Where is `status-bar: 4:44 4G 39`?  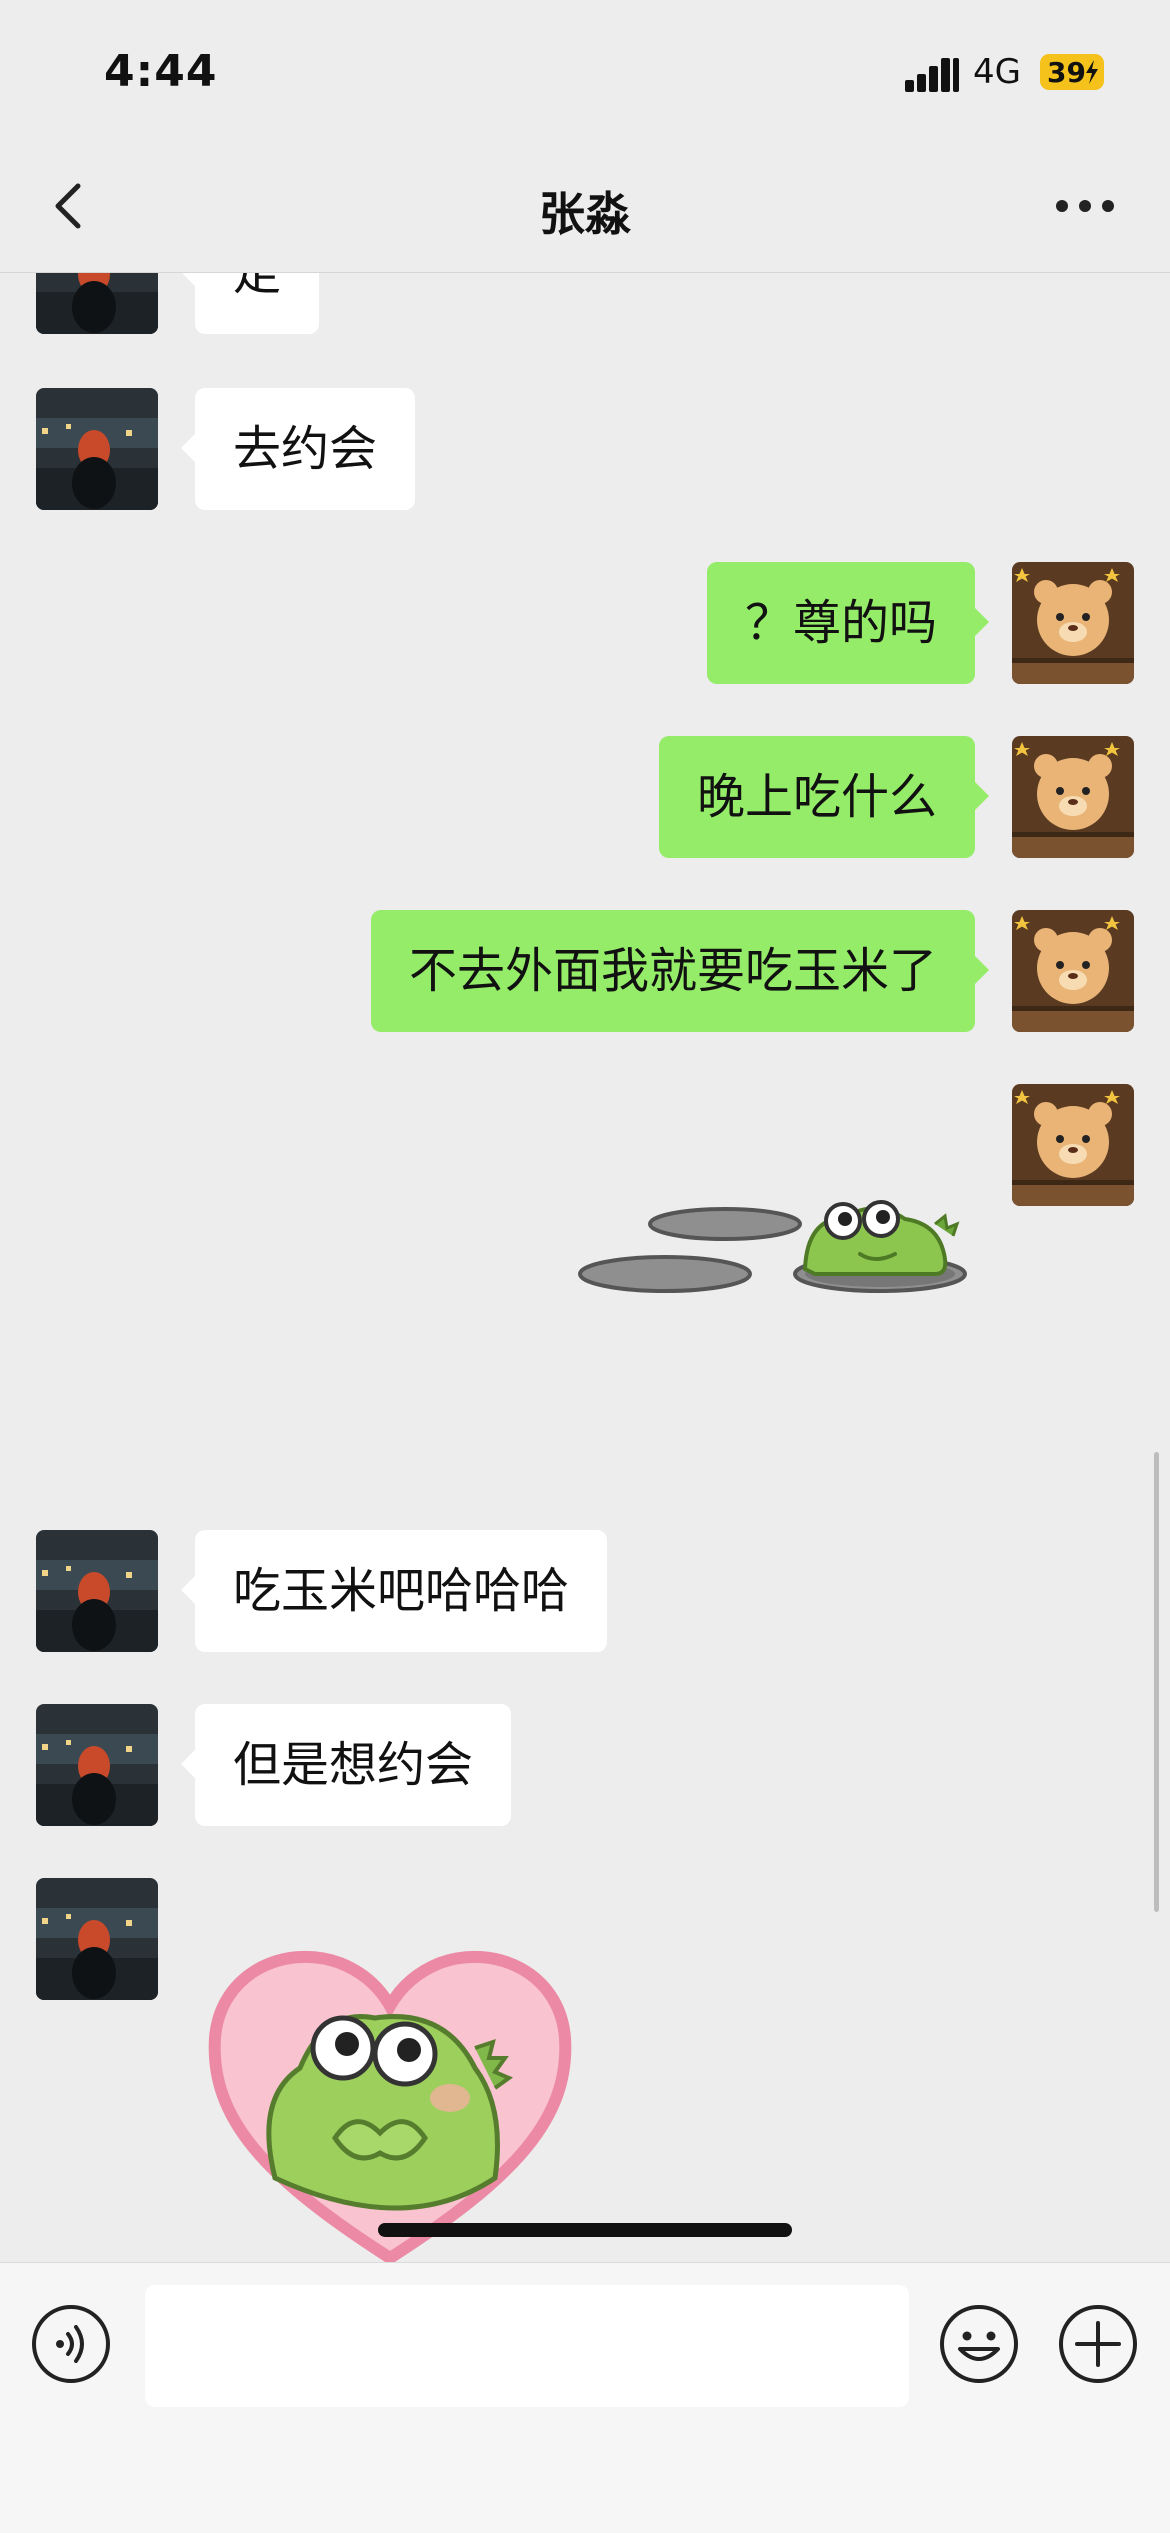 status-bar: 4:44 4G 39 is located at coordinates (585, 75).